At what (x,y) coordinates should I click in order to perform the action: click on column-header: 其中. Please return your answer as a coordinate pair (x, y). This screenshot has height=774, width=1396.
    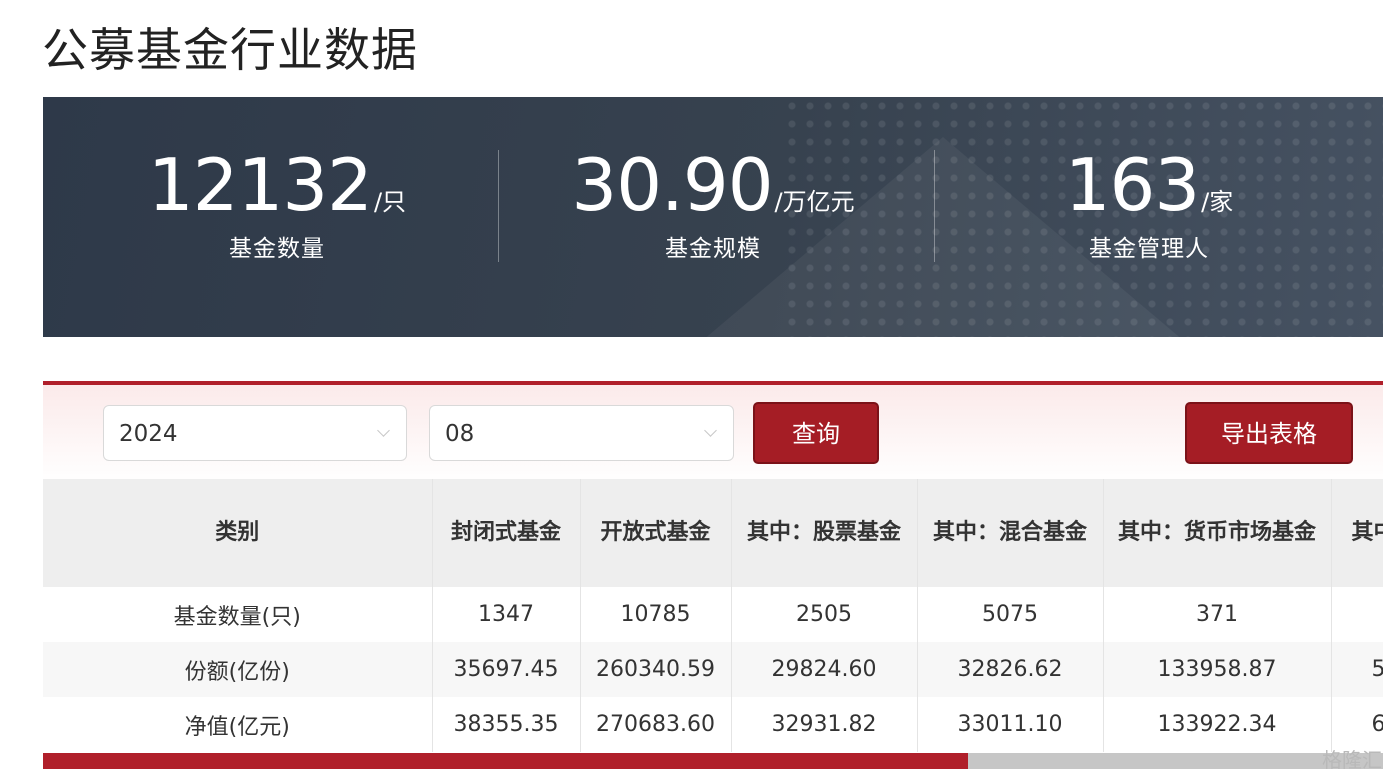
    Looking at the image, I should click on (1357, 533).